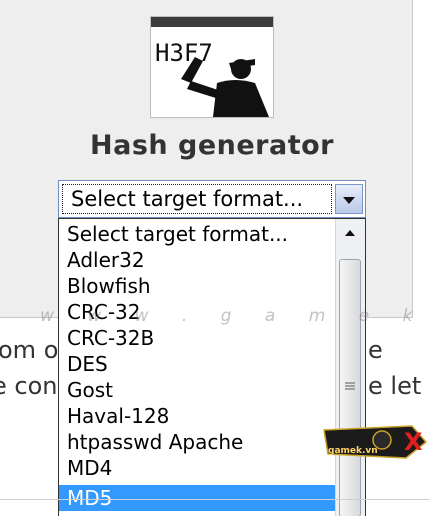 The height and width of the screenshot is (516, 430). I want to click on badge-mark: X, so click(413, 442).